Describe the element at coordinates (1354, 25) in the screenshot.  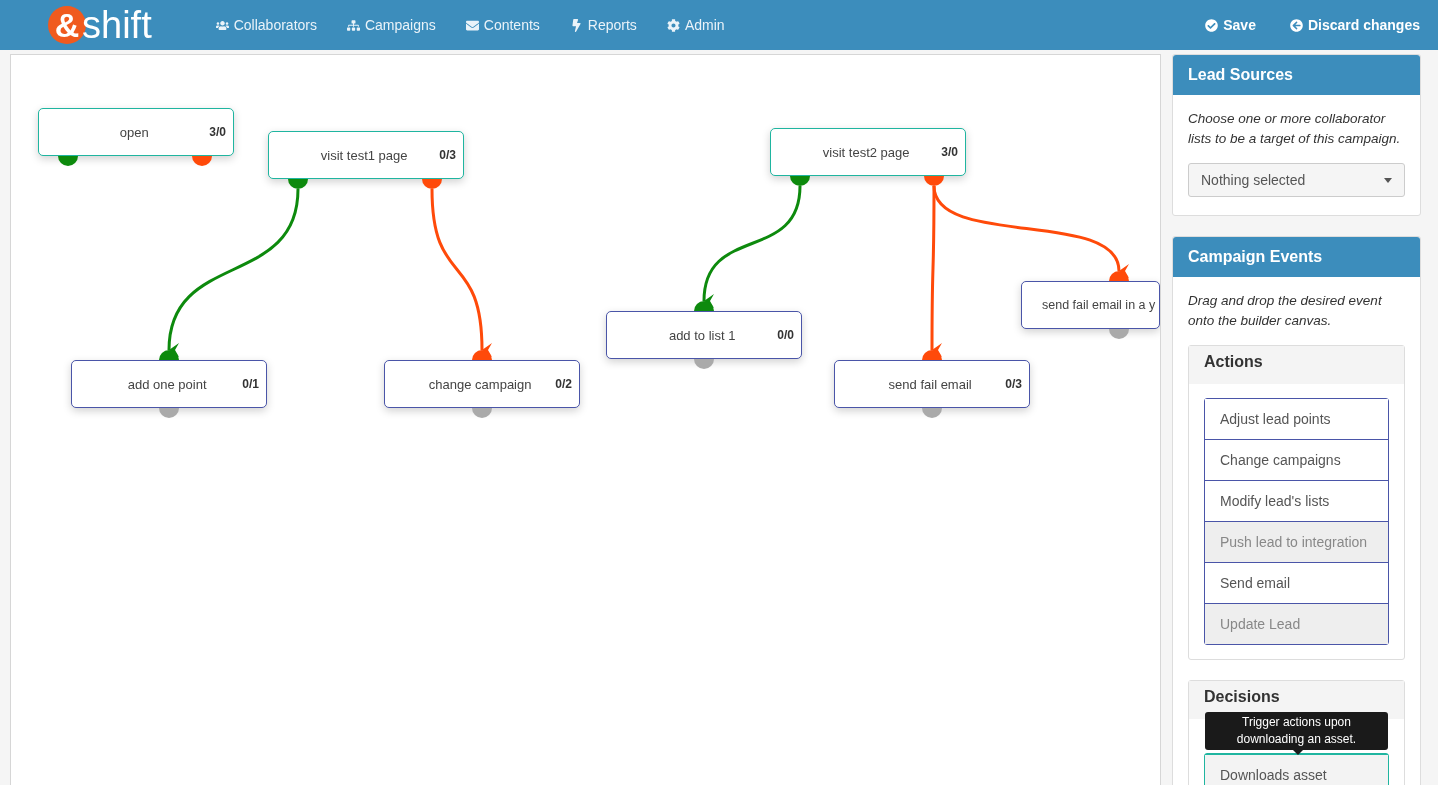
I see `discard-button: Discard changes` at that location.